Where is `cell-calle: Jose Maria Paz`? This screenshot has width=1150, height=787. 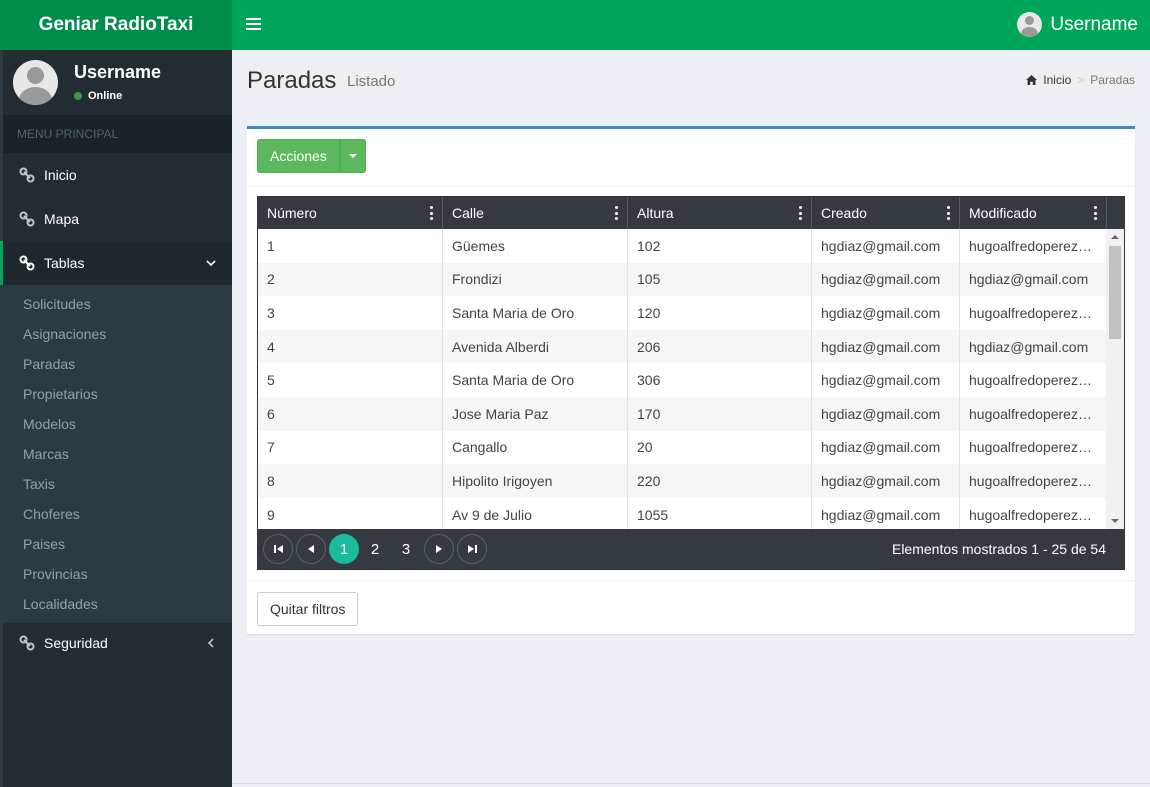
cell-calle: Jose Maria Paz is located at coordinates (535, 413).